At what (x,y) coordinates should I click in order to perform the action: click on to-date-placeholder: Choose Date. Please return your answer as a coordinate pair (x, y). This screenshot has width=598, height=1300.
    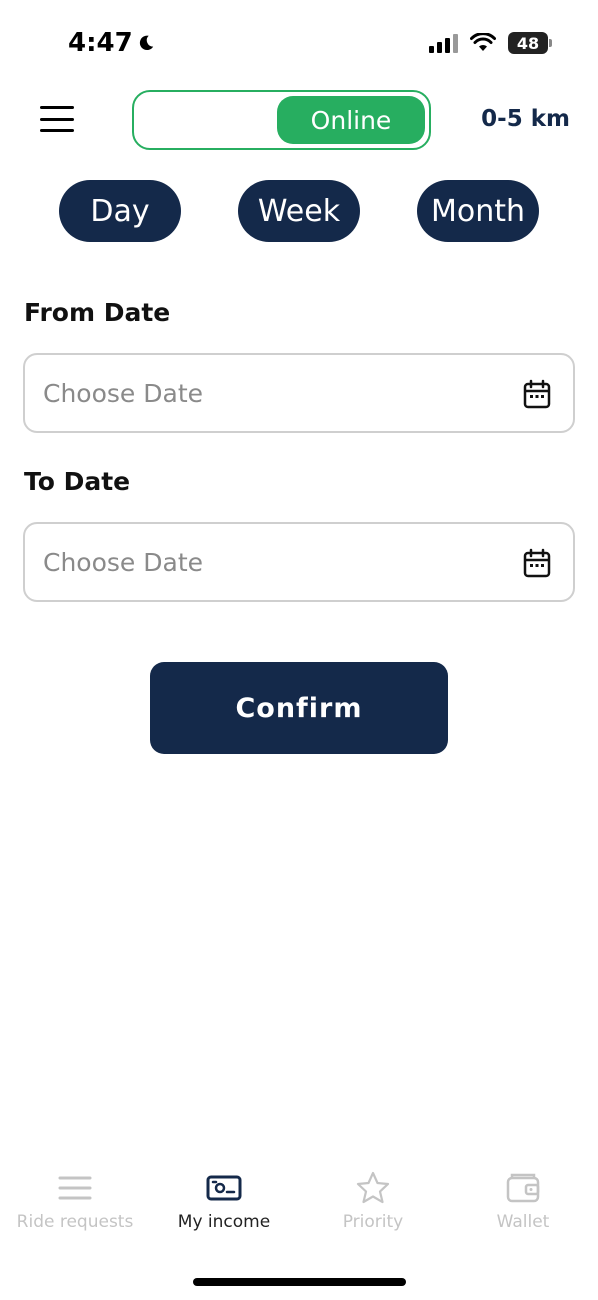
    Looking at the image, I should click on (123, 562).